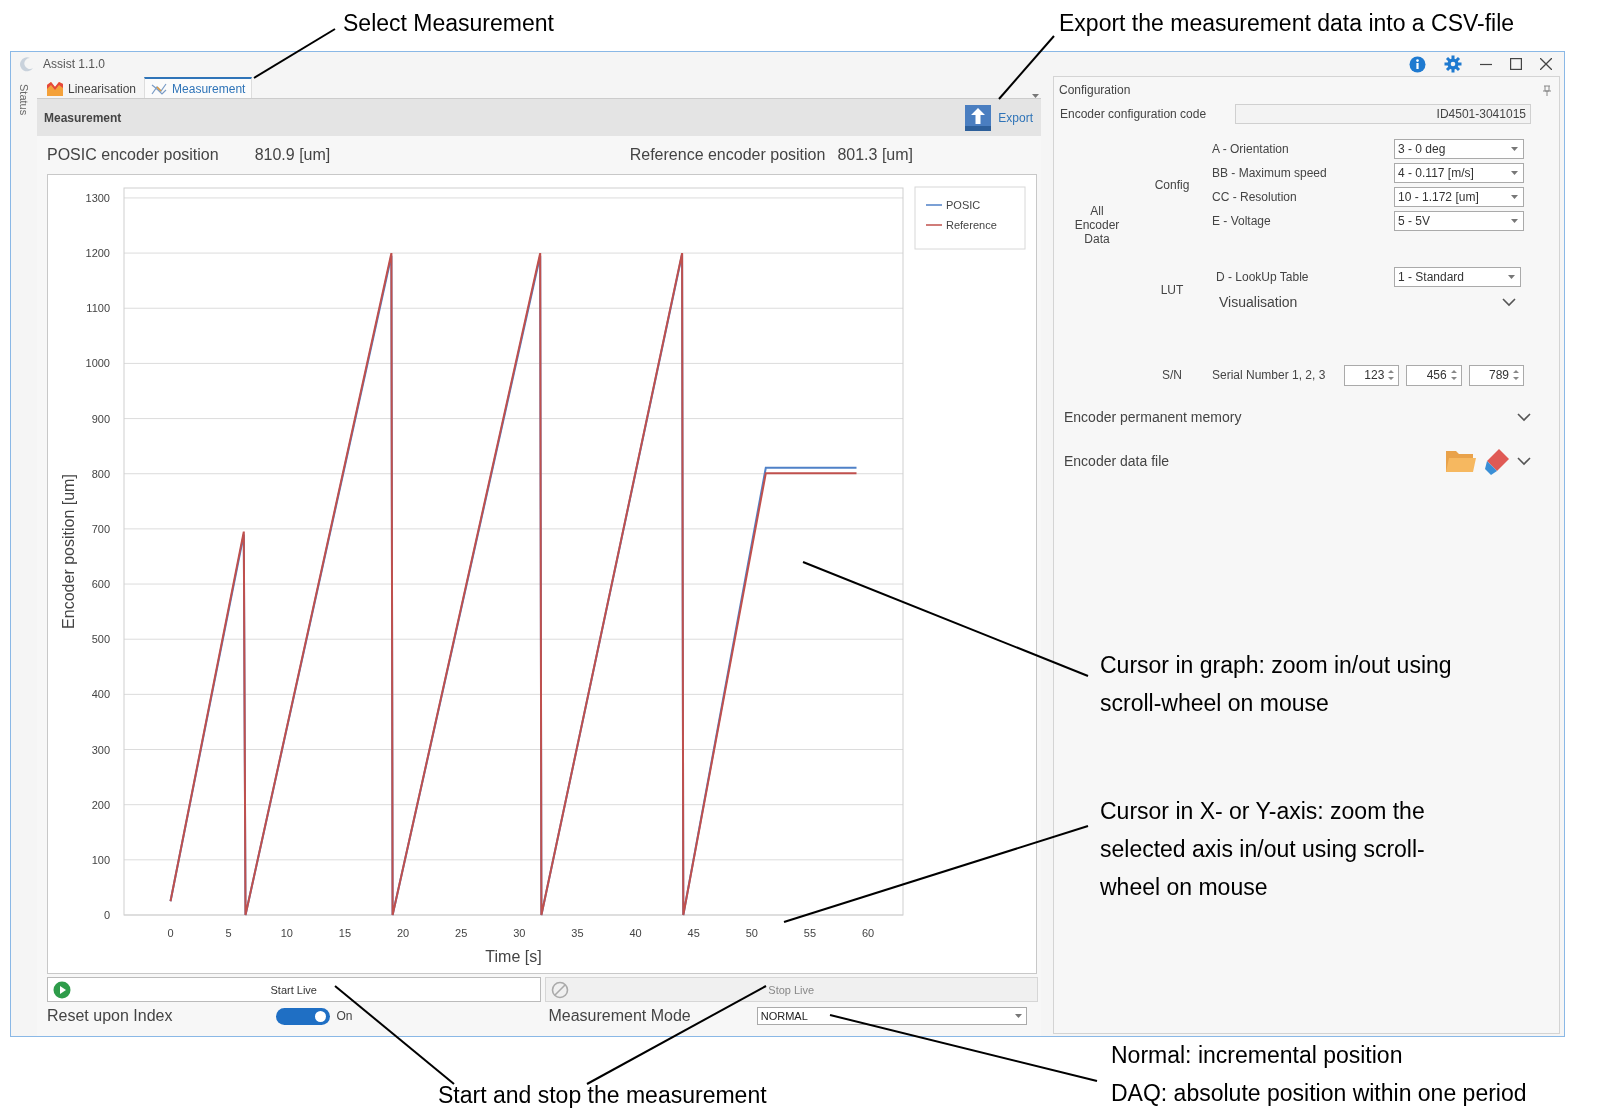 This screenshot has width=1607, height=1120. I want to click on group-label: S/N, so click(1172, 375).